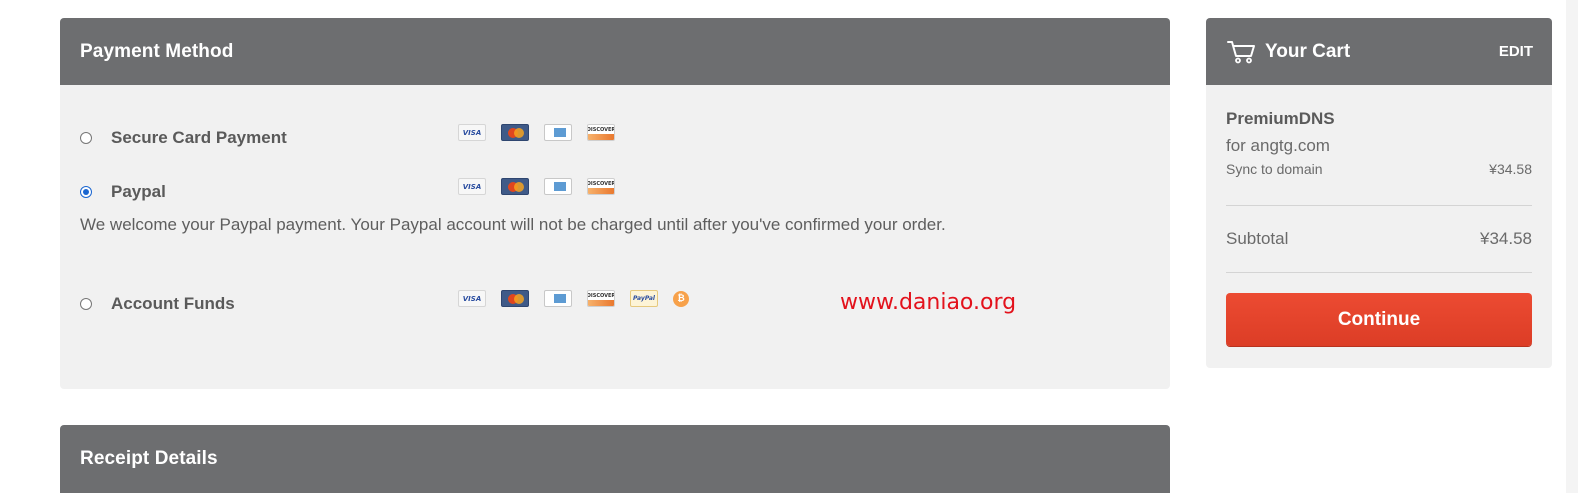 The image size is (1578, 493). What do you see at coordinates (1572, 246) in the screenshot?
I see `page-scrollbar` at bounding box center [1572, 246].